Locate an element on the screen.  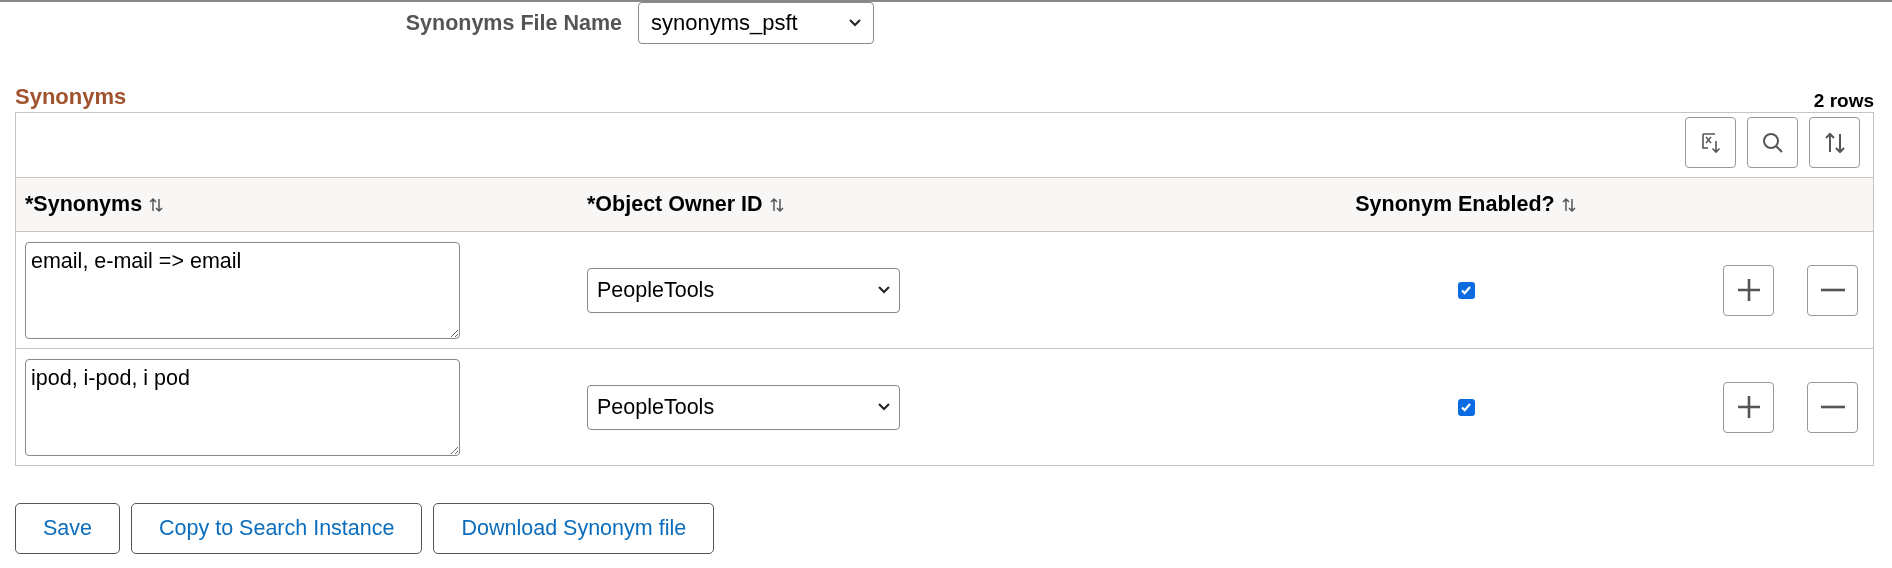
search-icon is located at coordinates (1772, 142).